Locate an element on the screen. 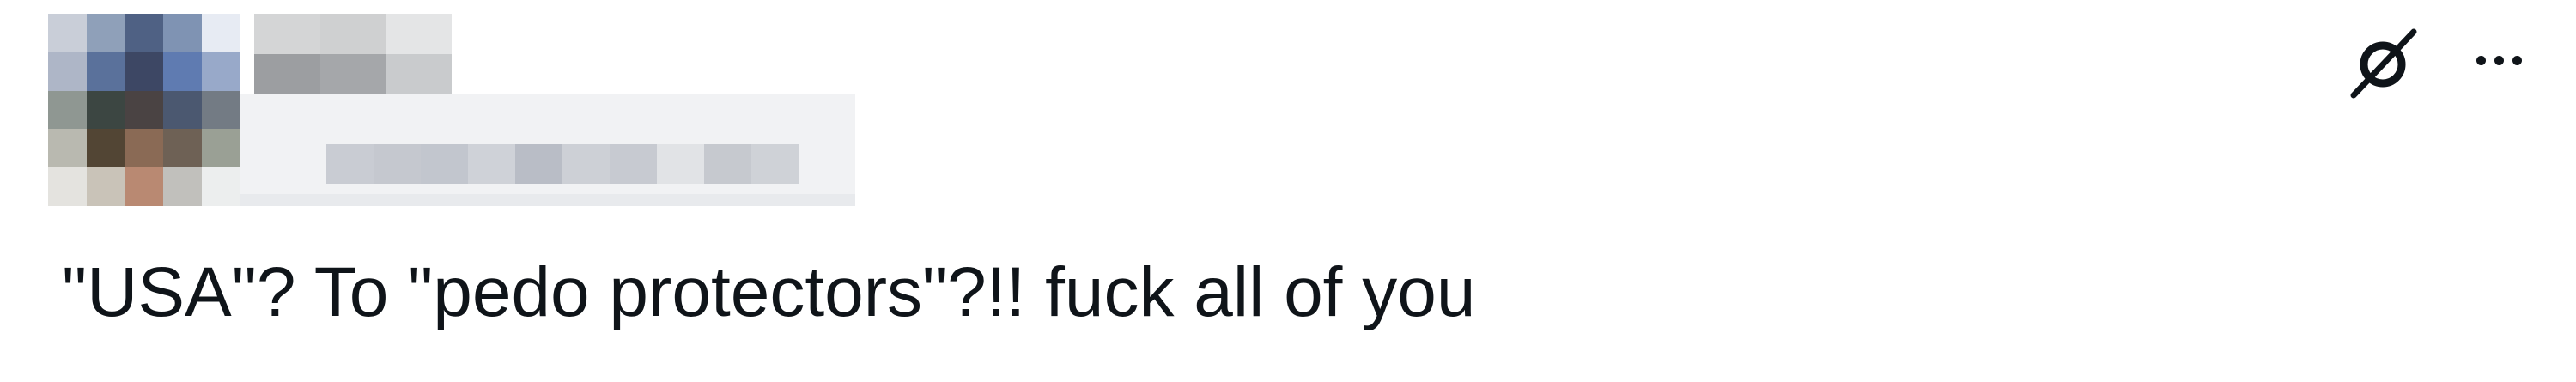  grok-icon is located at coordinates (2383, 64).